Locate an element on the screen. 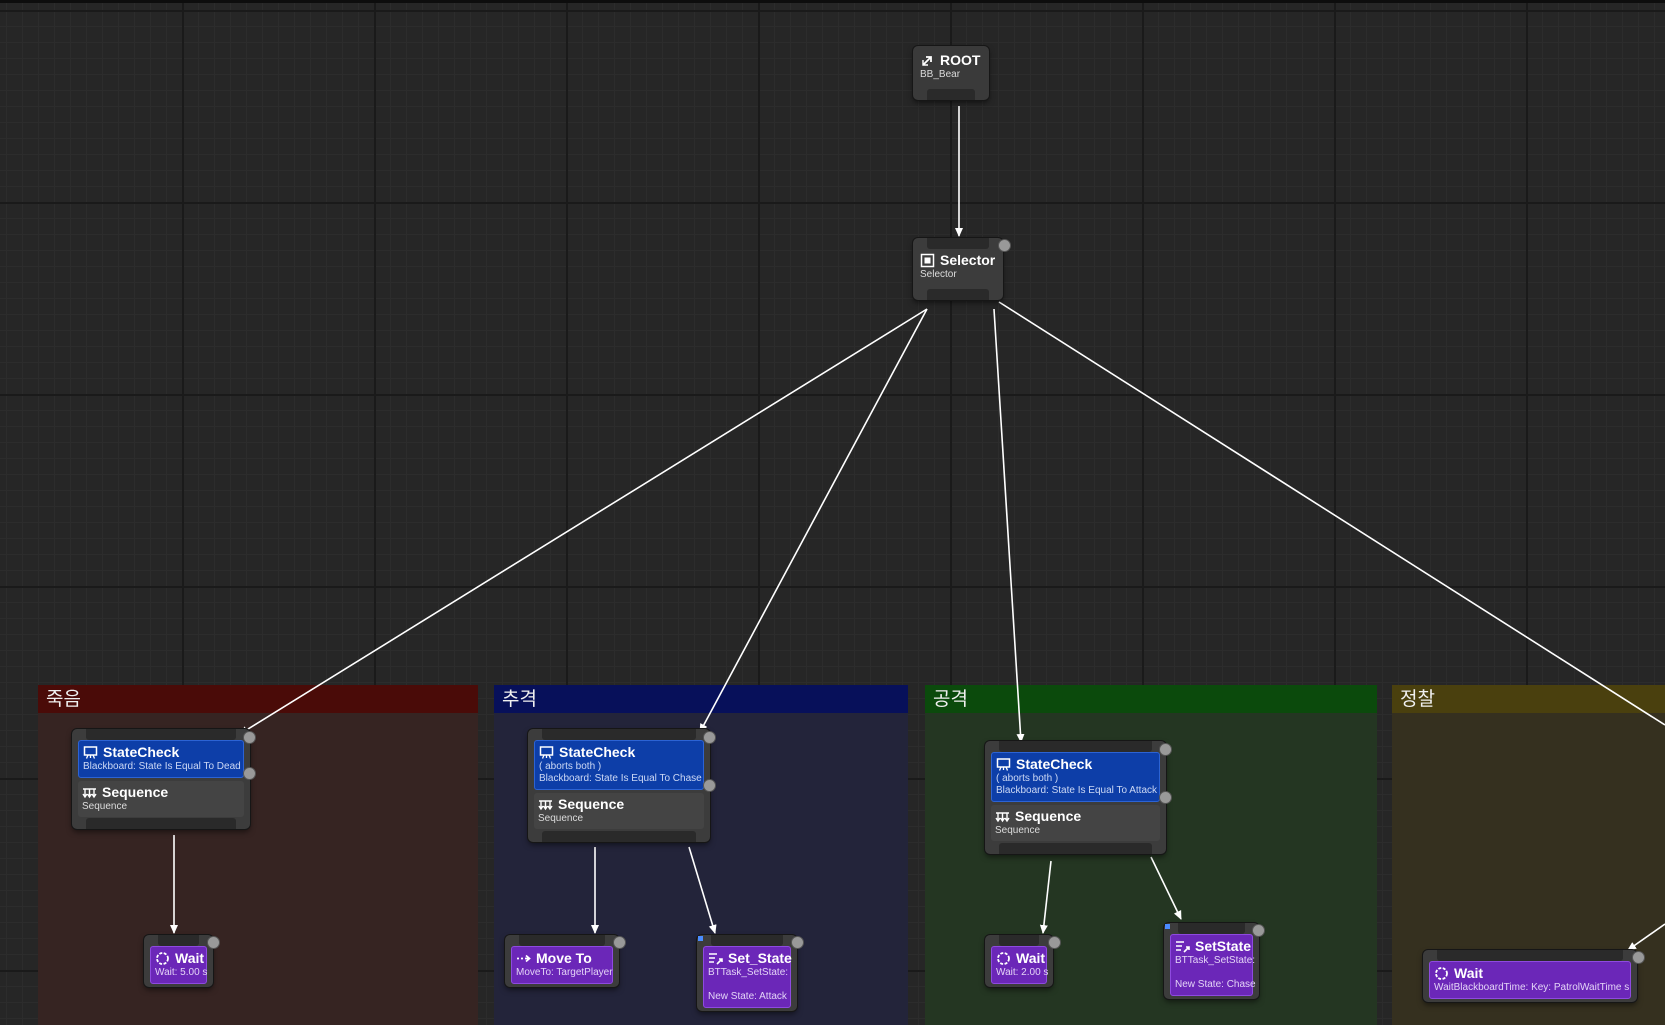 The height and width of the screenshot is (1025, 1665). chase-setstate-index-badge is located at coordinates (797, 942).